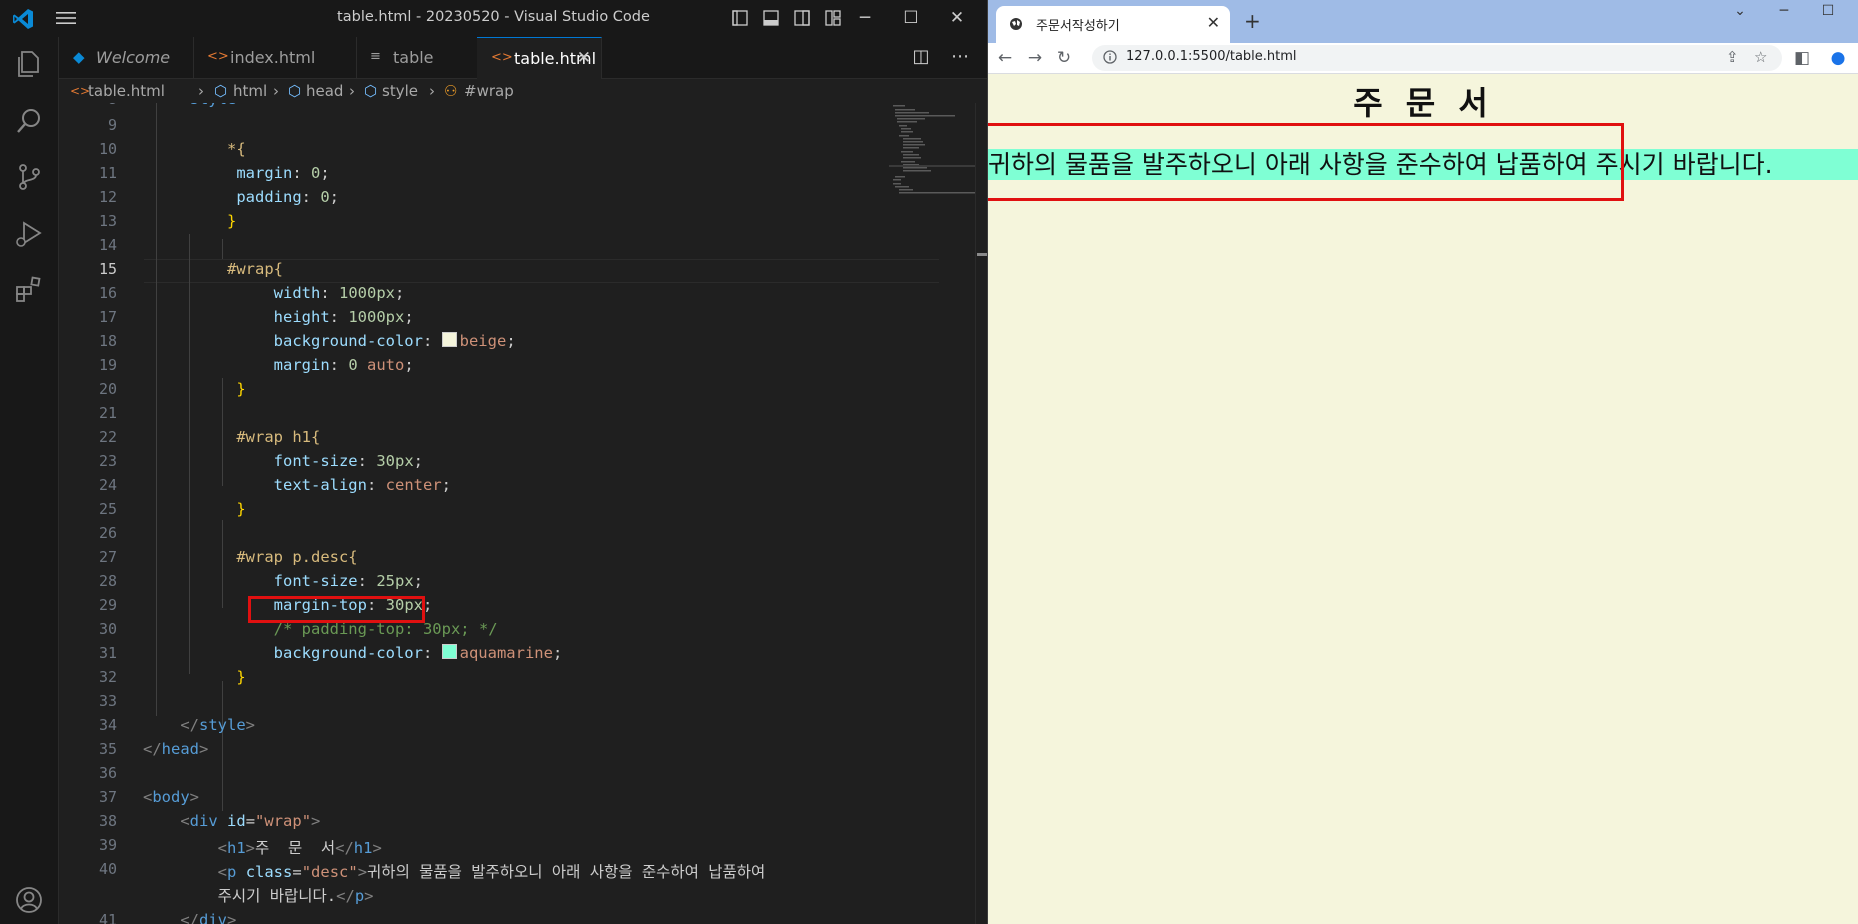 The width and height of the screenshot is (1858, 924). Describe the element at coordinates (1211, 56) in the screenshot. I see `url-text: 127.0.0.1:5500/table.html` at that location.